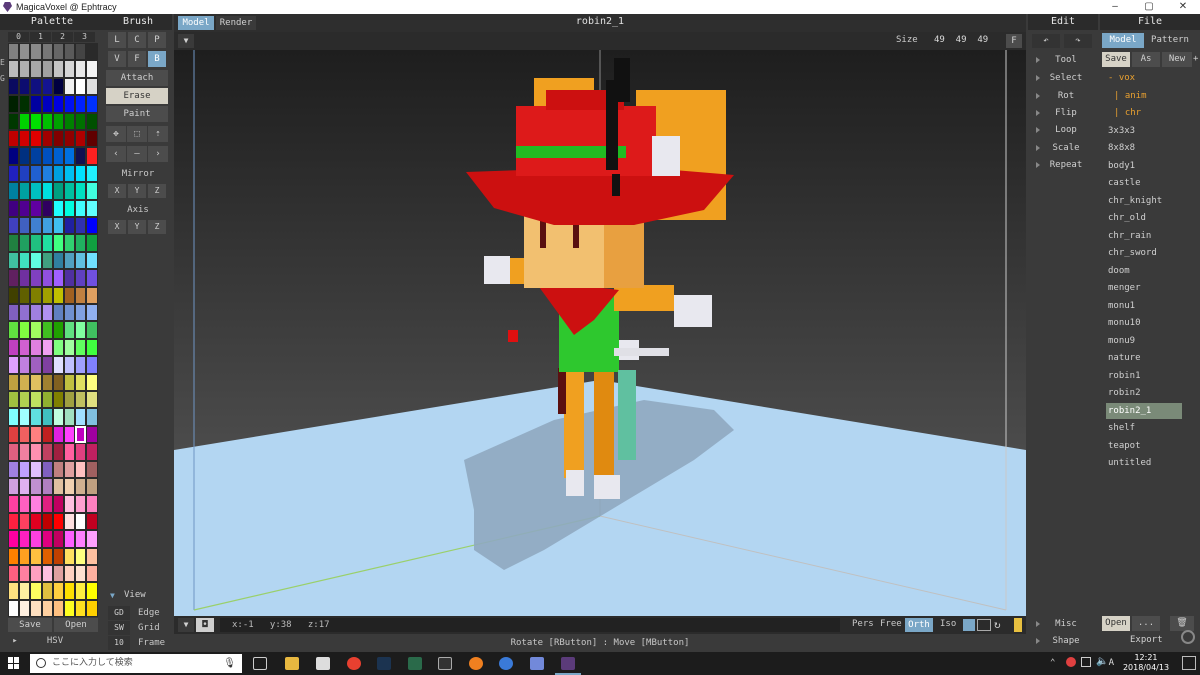 The image size is (1200, 675). What do you see at coordinates (1014, 41) in the screenshot?
I see `fit-button: F` at bounding box center [1014, 41].